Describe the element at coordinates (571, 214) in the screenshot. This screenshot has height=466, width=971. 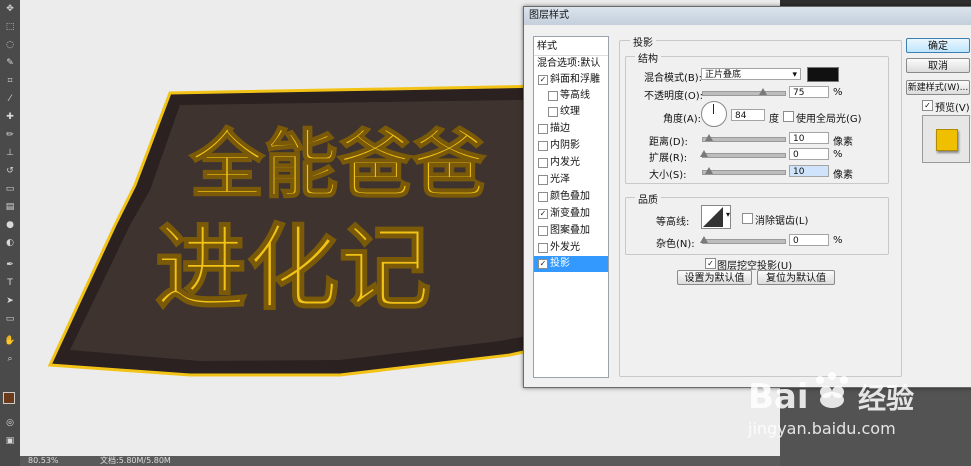
I see `style-item-gradient-overlay: ✓ 渐变叠加` at that location.